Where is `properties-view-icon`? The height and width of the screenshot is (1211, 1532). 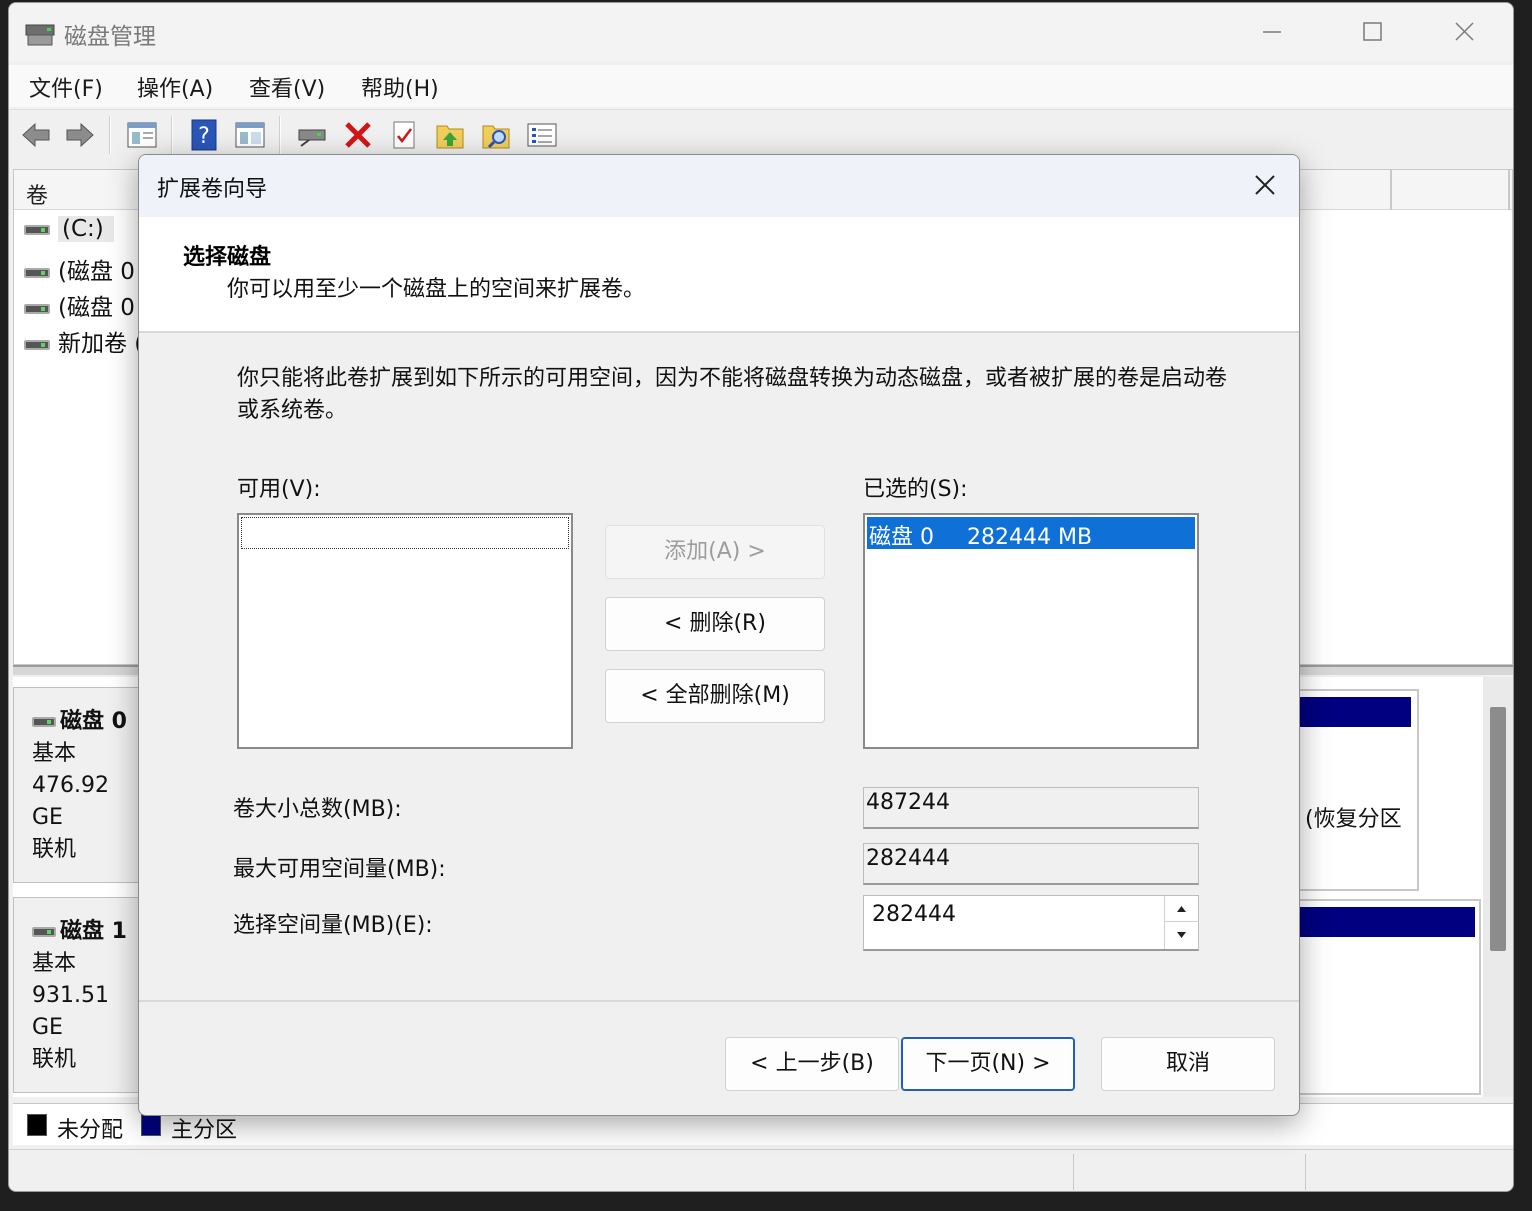 properties-view-icon is located at coordinates (250, 135).